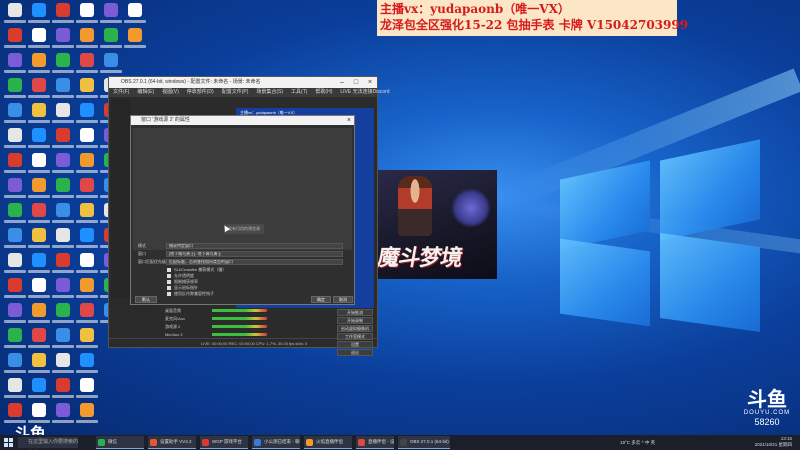 The image size is (800, 450). What do you see at coordinates (323, 92) in the screenshot?
I see `obs-menu-item: 帮助(H)` at bounding box center [323, 92].